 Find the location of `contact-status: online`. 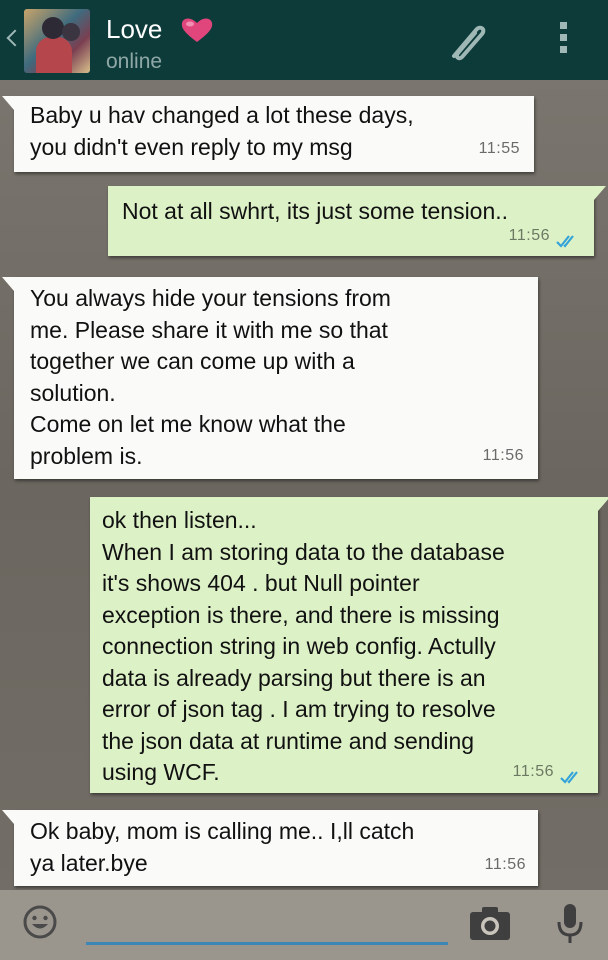

contact-status: online is located at coordinates (134, 61).